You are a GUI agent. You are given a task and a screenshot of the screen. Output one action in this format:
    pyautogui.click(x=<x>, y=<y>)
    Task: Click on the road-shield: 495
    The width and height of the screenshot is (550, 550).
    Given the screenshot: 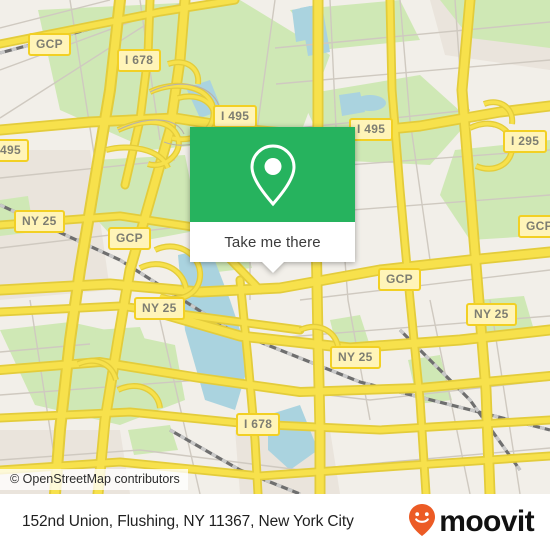 What is the action you would take?
    pyautogui.click(x=14, y=150)
    